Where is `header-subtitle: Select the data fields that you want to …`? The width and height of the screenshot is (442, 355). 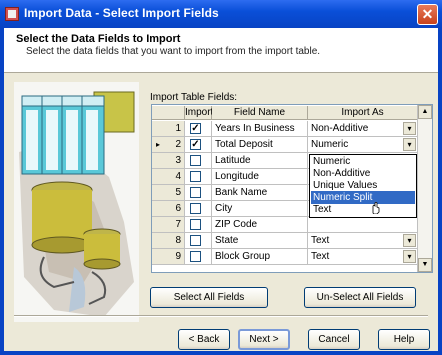
header-subtitle: Select the data fields that you want to … is located at coordinates (173, 51).